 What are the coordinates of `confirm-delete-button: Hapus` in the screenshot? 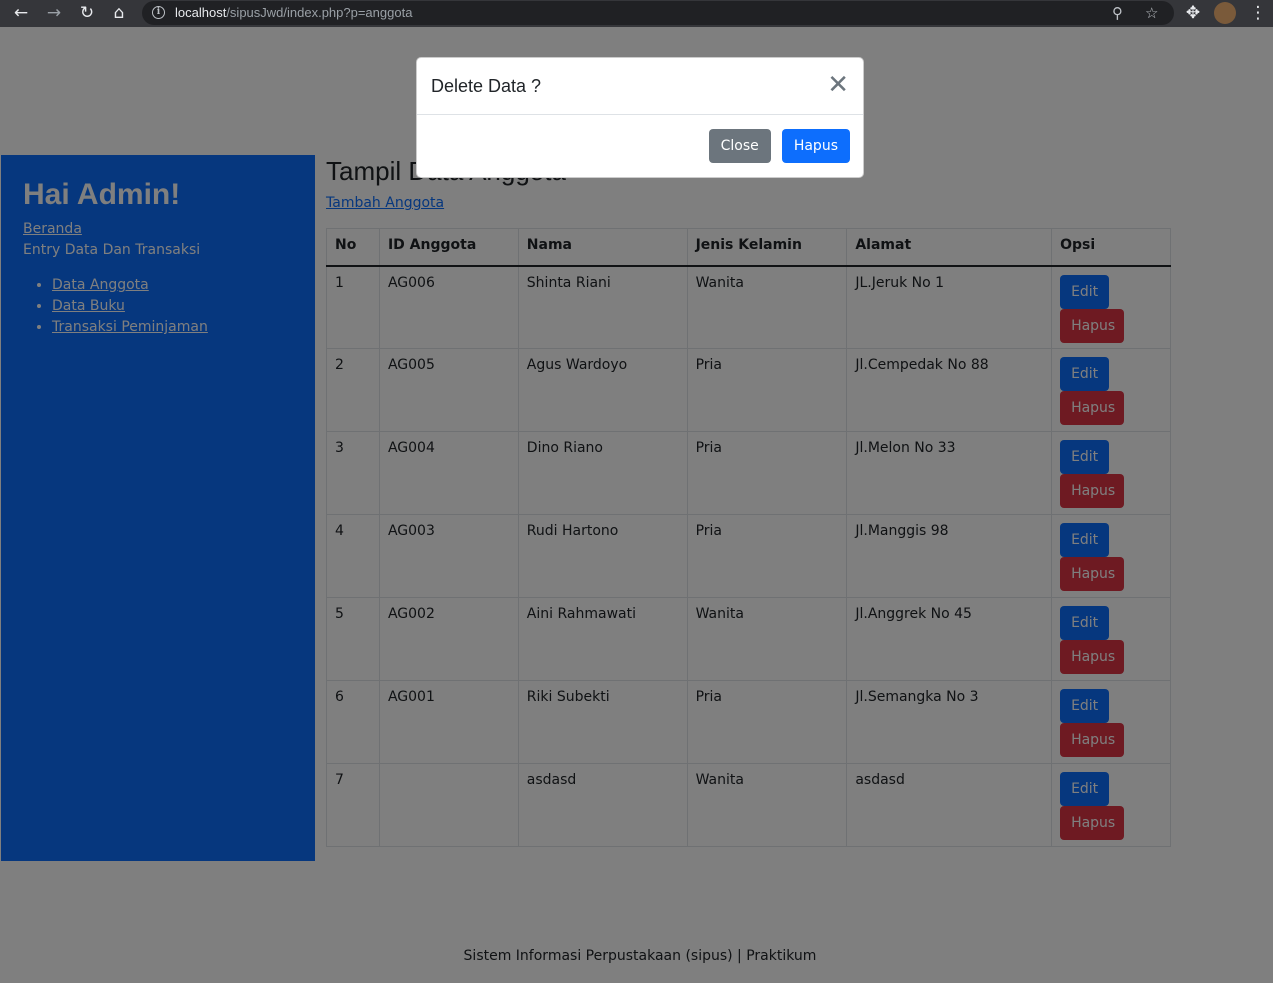 It's located at (815, 146).